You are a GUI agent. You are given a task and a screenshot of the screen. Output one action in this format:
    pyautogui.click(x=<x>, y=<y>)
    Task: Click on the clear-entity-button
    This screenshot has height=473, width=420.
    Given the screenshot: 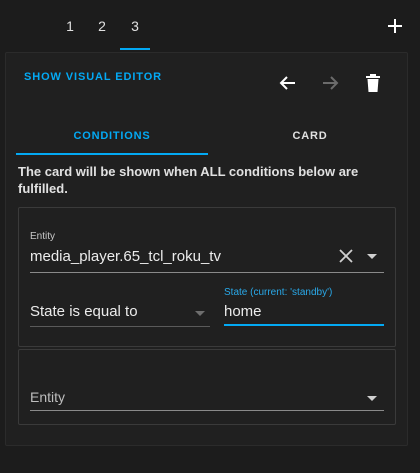 What is the action you would take?
    pyautogui.click(x=346, y=256)
    